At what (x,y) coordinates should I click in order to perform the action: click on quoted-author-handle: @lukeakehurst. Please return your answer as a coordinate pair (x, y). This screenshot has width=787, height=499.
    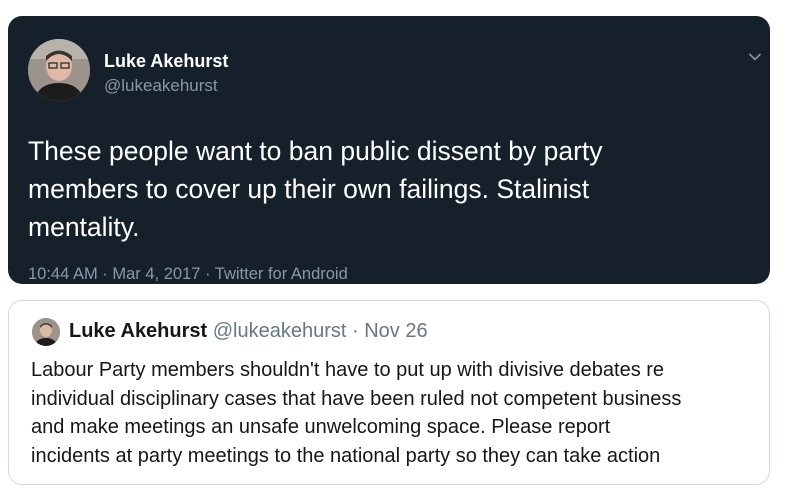
    Looking at the image, I should click on (280, 331).